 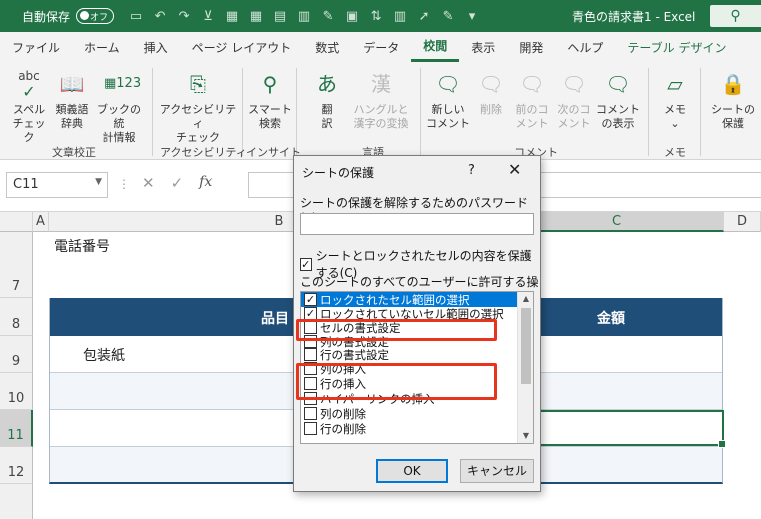 I want to click on tab-insert: 挿入, so click(x=156, y=47).